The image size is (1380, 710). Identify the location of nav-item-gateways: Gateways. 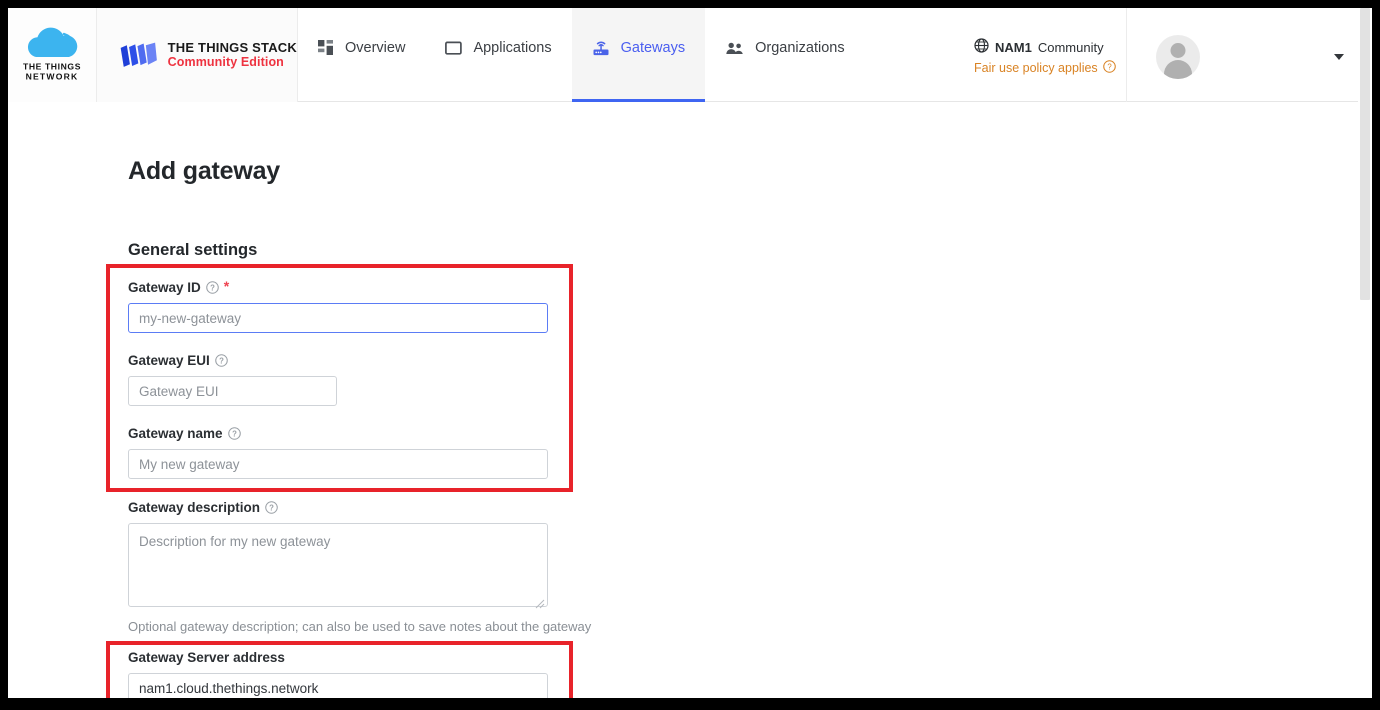
(638, 55).